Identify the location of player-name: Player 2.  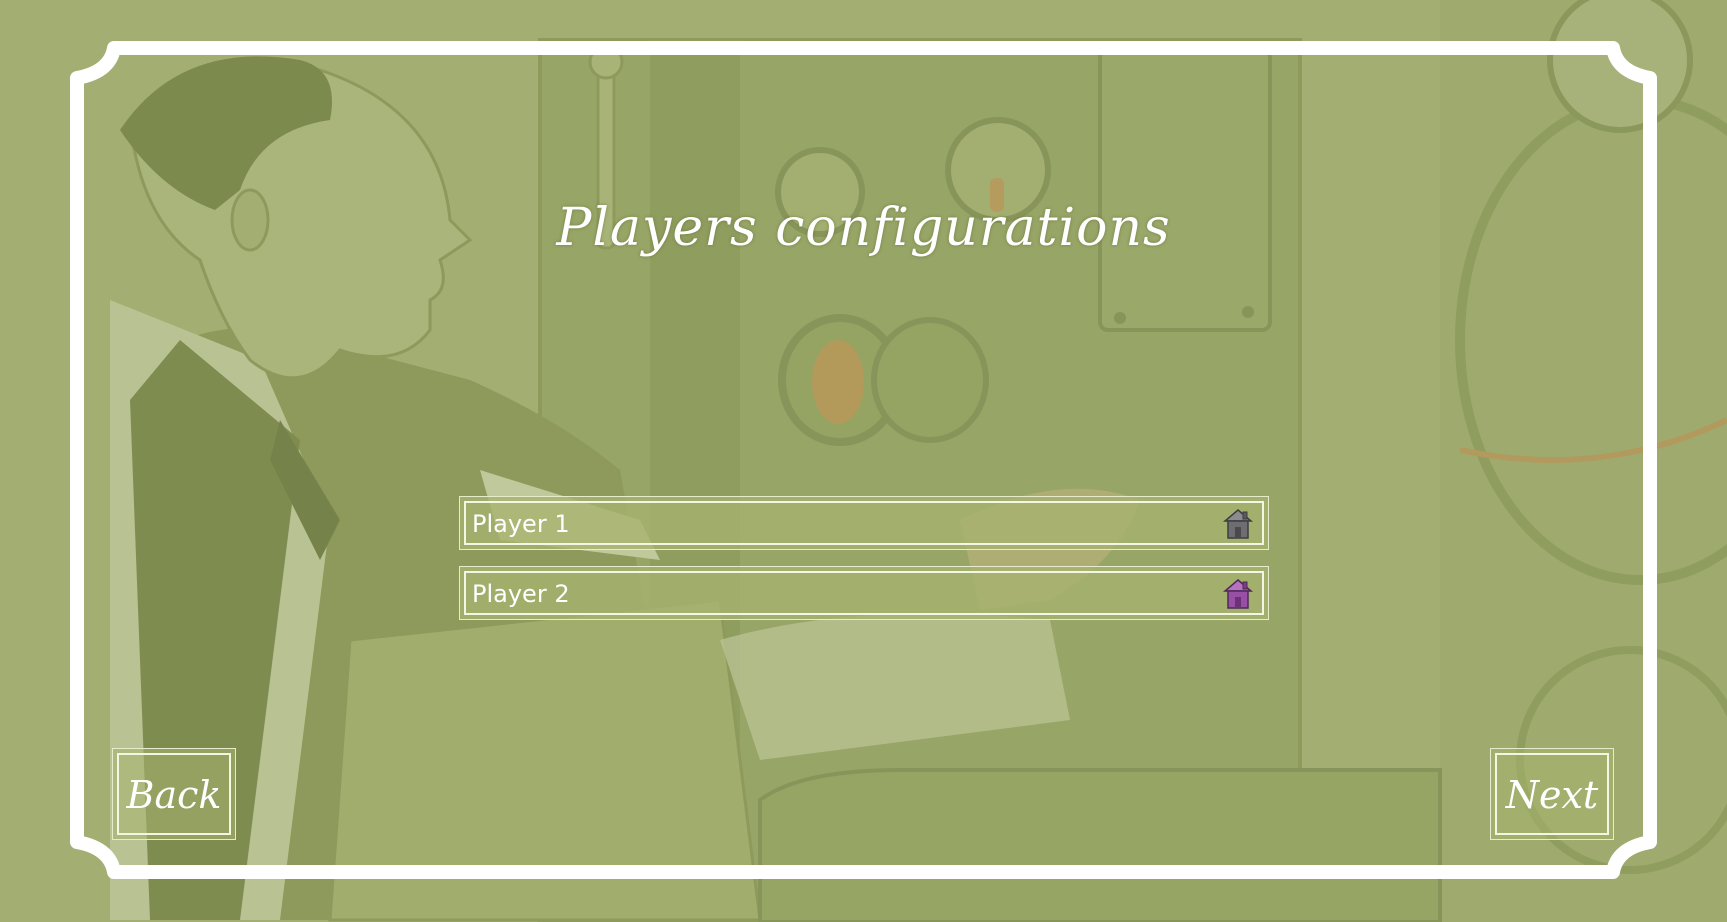
(521, 594).